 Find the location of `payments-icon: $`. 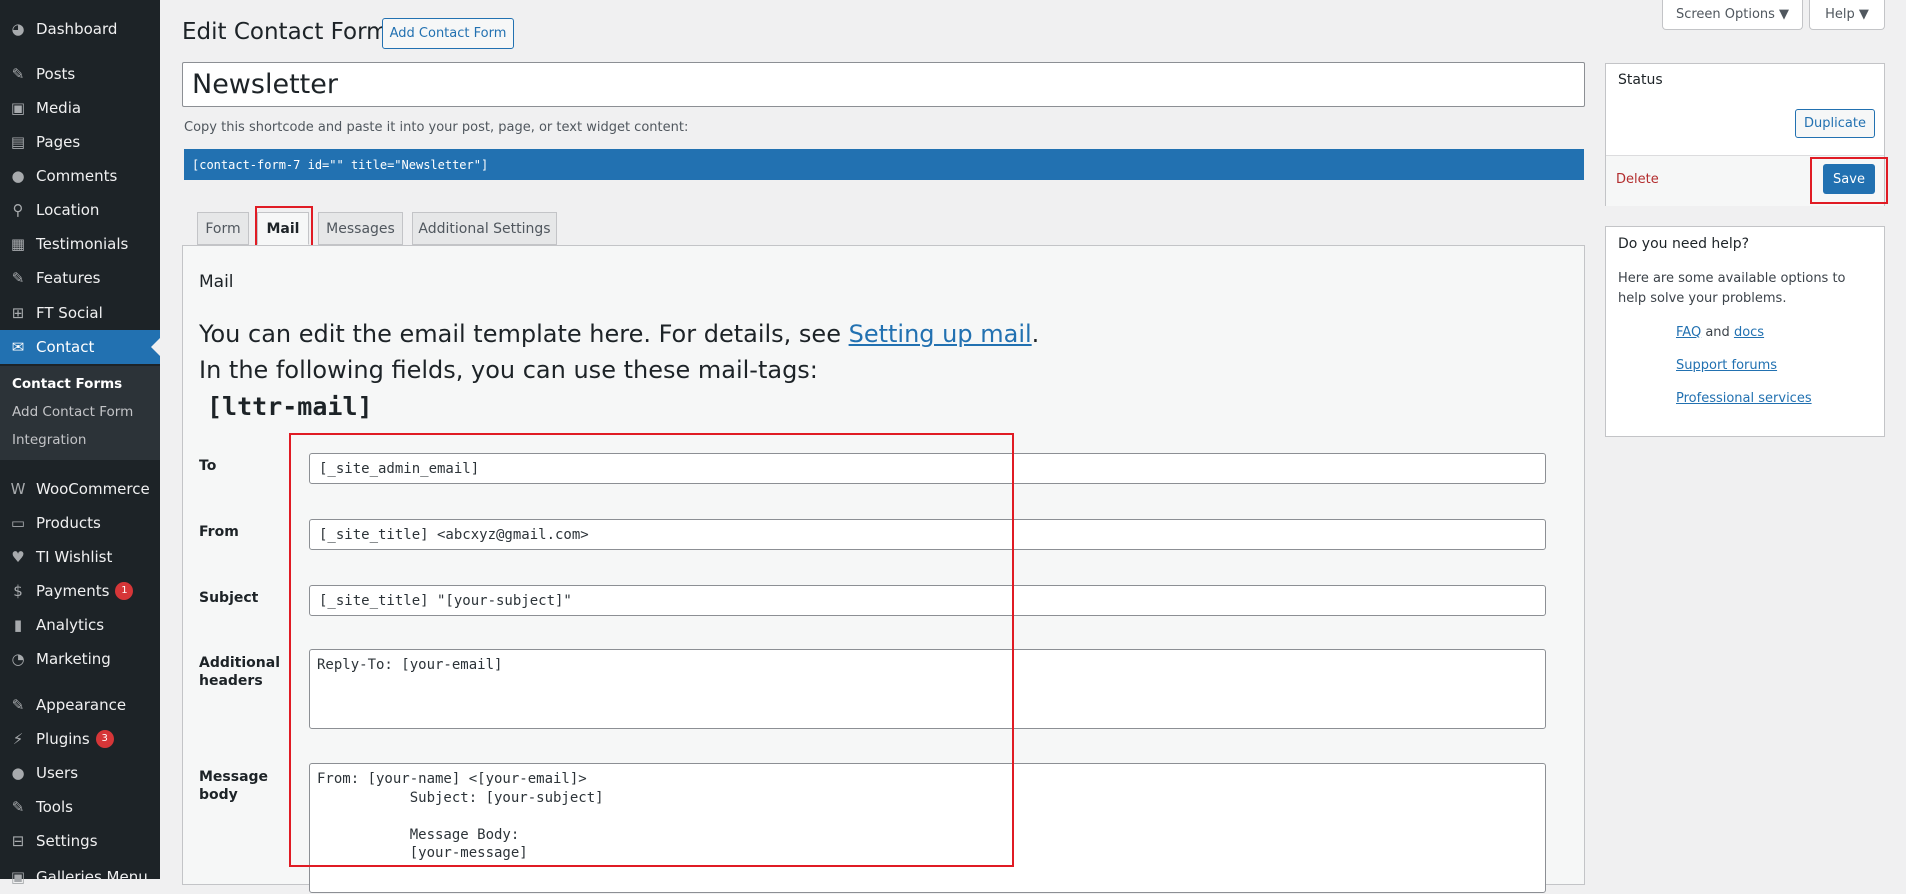

payments-icon: $ is located at coordinates (18, 591).